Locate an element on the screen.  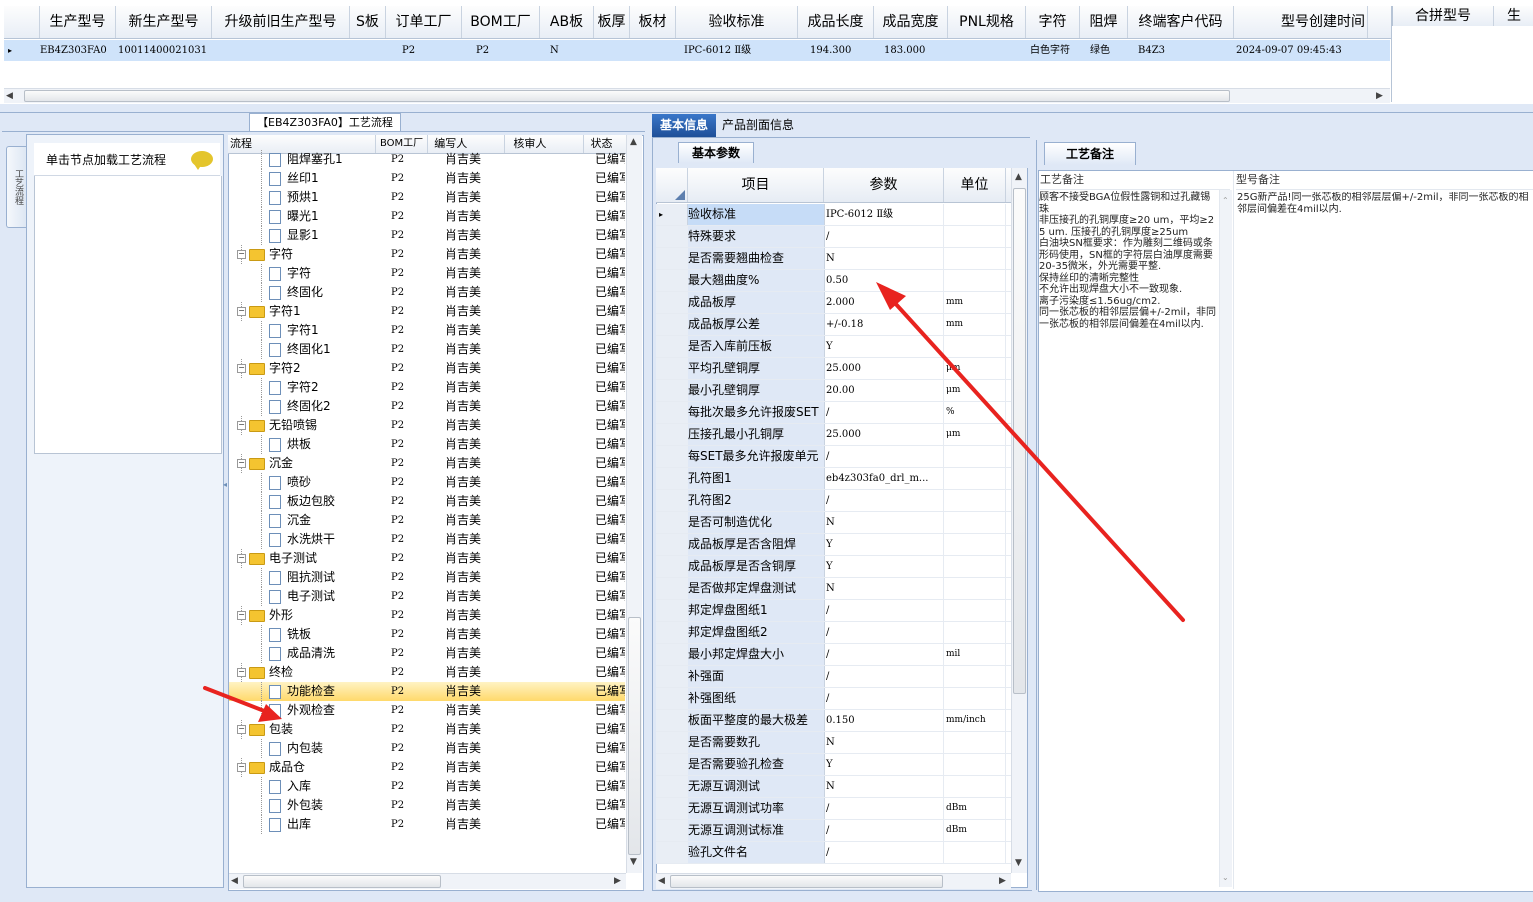
col-header: PNL规格 is located at coordinates (987, 22).